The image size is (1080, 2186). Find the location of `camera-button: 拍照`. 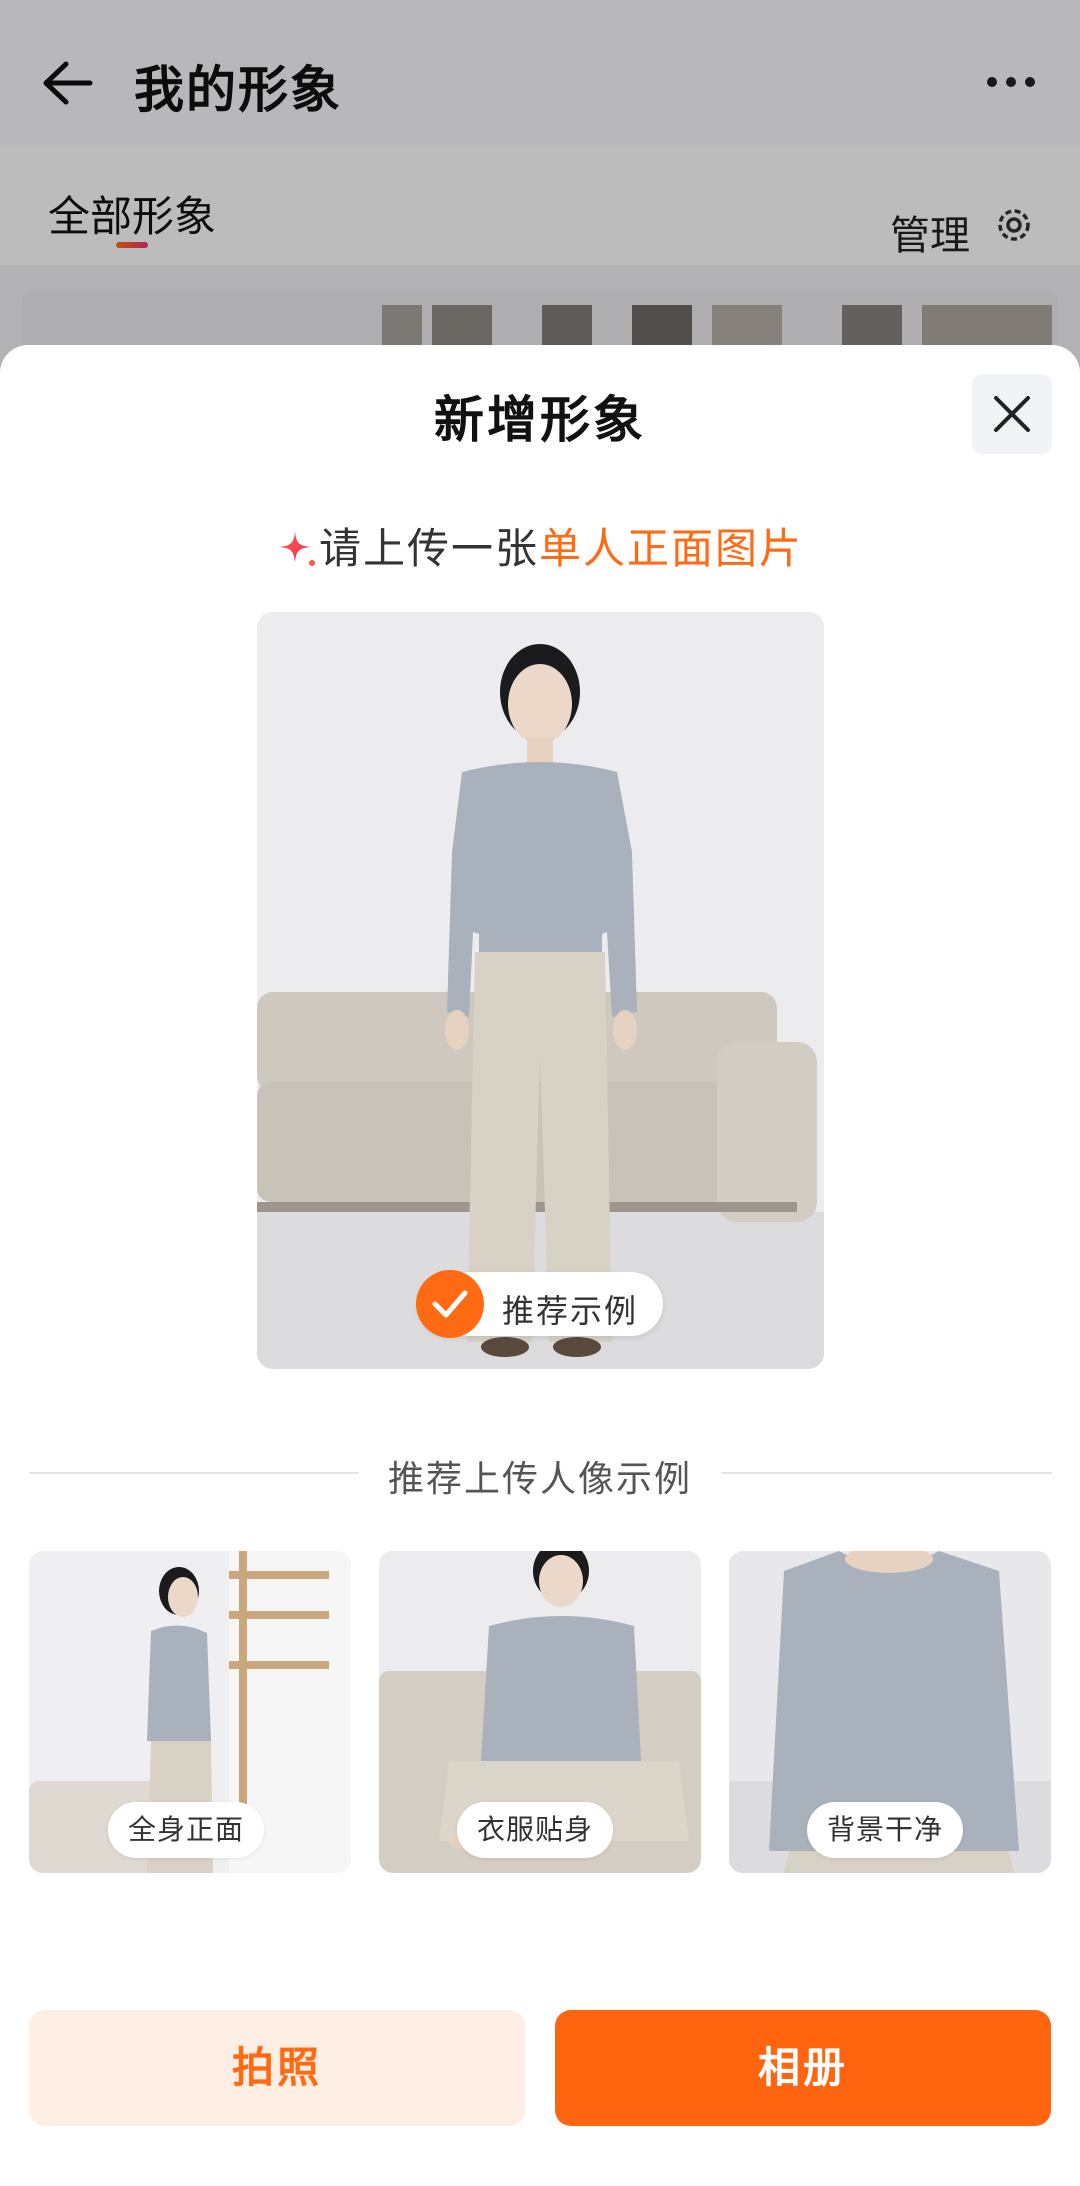

camera-button: 拍照 is located at coordinates (277, 2068).